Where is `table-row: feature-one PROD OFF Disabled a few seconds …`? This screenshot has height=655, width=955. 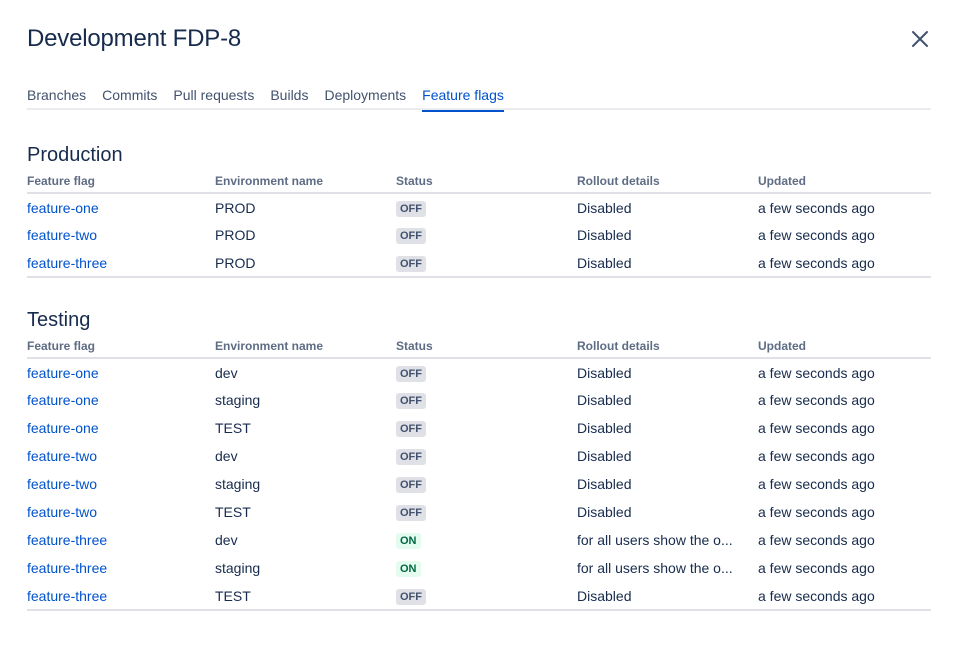 table-row: feature-one PROD OFF Disabled a few seconds … is located at coordinates (479, 207).